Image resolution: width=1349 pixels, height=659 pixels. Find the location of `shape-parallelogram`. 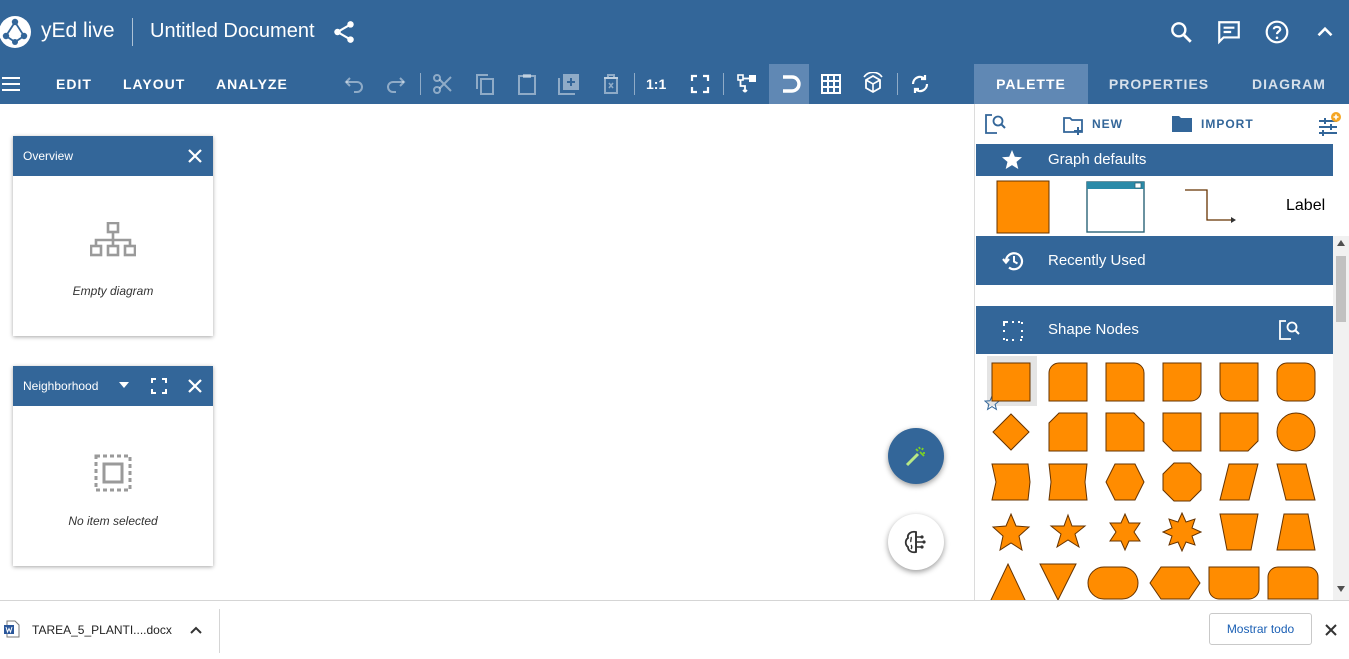

shape-parallelogram is located at coordinates (1239, 482).